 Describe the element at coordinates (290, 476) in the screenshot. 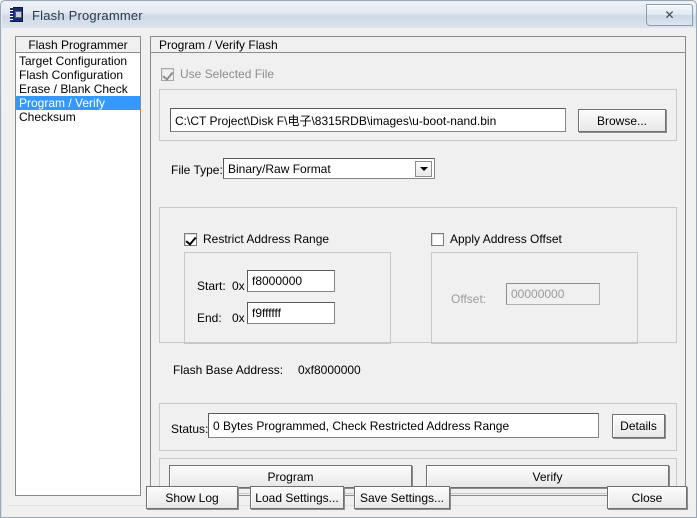

I see `program-button: Program` at that location.